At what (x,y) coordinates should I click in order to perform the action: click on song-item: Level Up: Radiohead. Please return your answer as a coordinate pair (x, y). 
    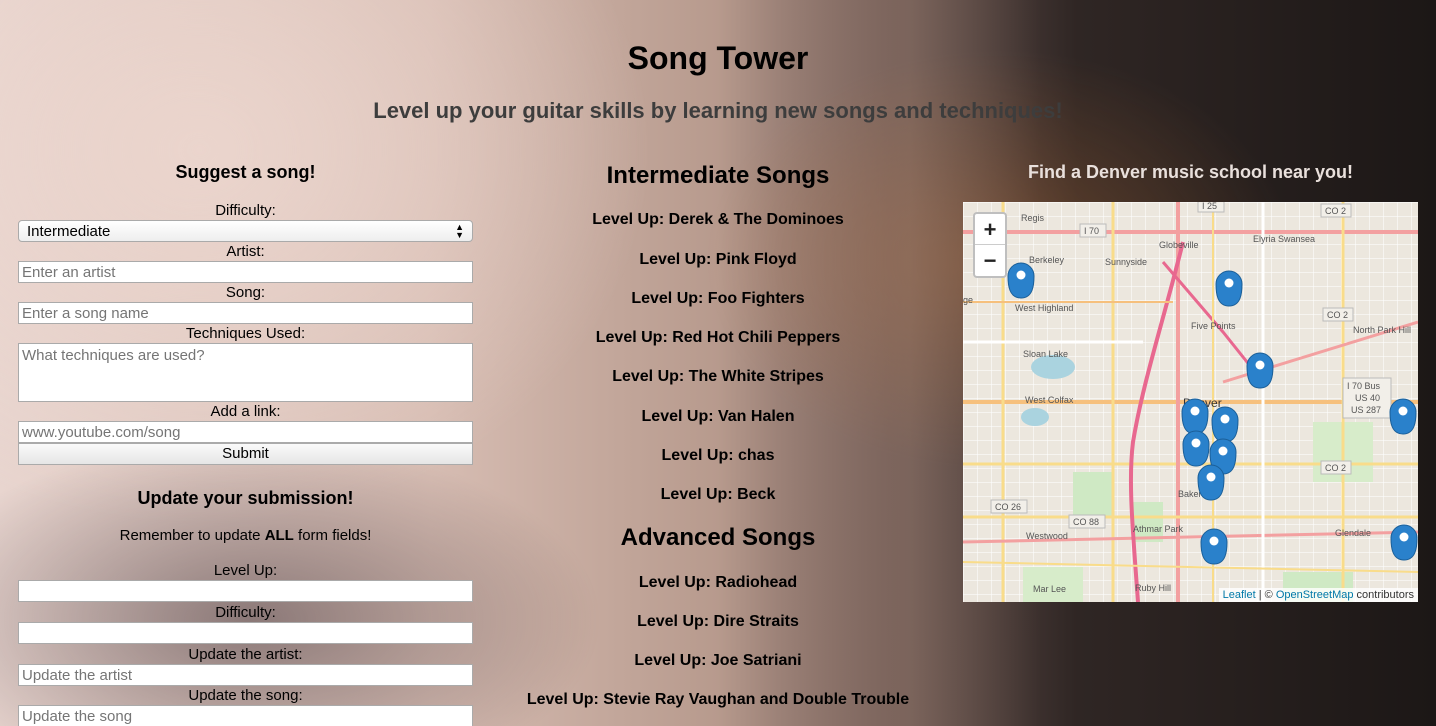
    Looking at the image, I should click on (718, 582).